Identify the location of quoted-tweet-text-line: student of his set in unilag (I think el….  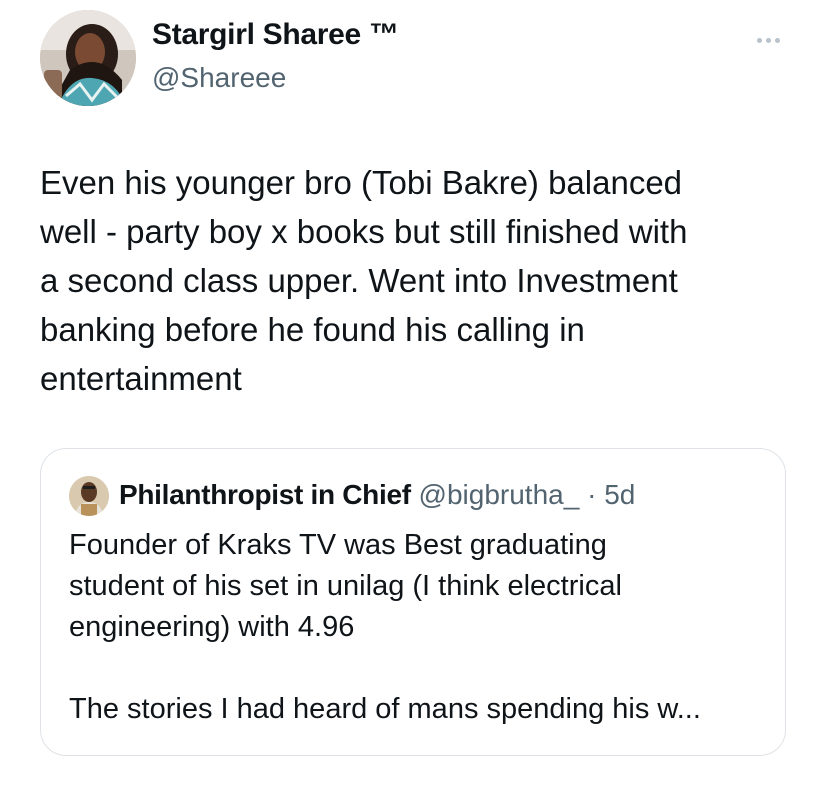
(345, 586).